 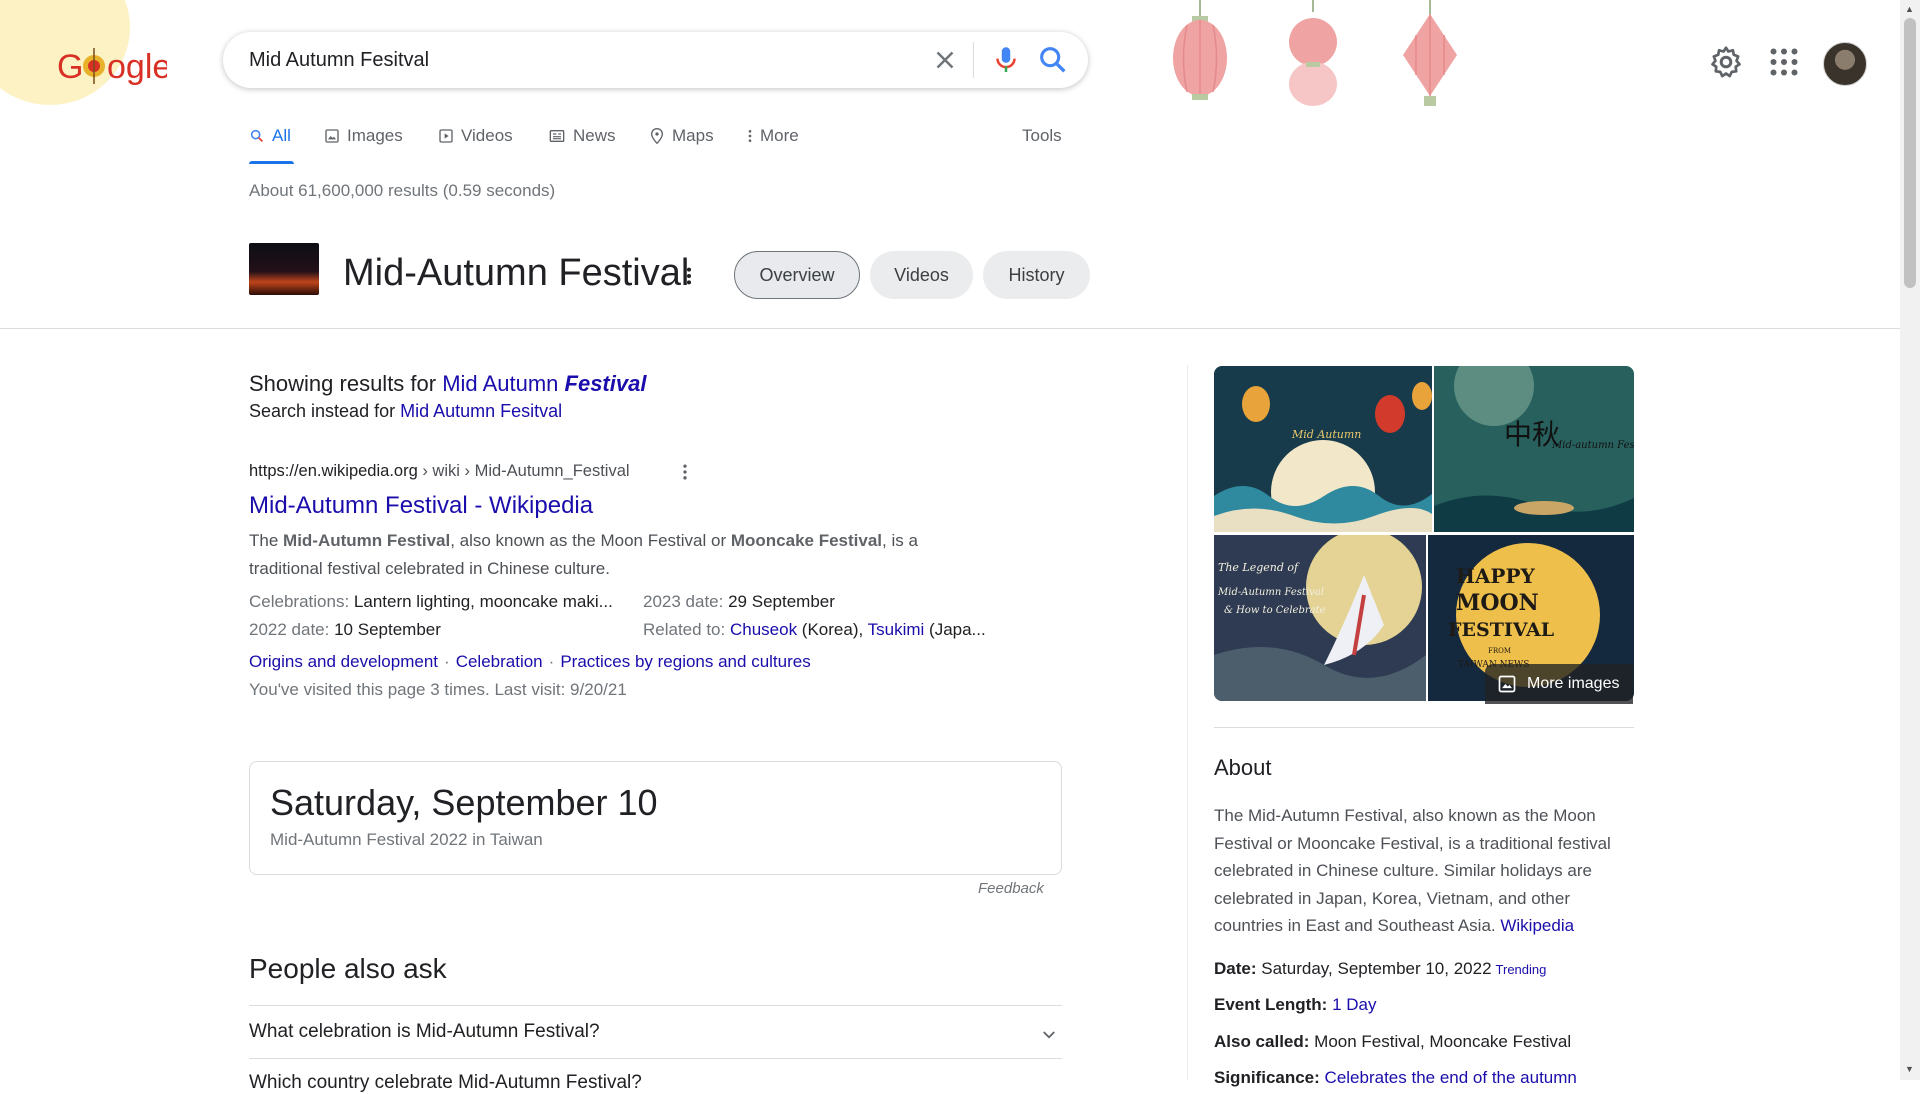 I want to click on fact-2023-date: 2023 date: 29 September, so click(x=739, y=601).